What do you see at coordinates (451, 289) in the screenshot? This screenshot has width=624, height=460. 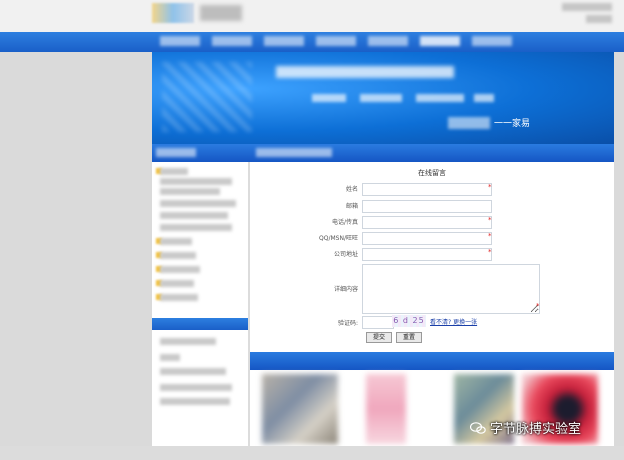 I see `content-textarea` at bounding box center [451, 289].